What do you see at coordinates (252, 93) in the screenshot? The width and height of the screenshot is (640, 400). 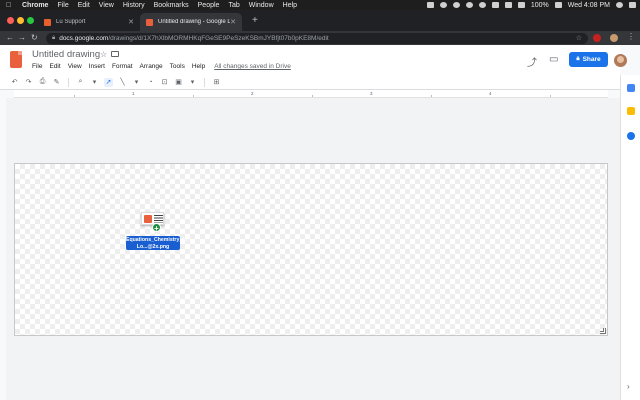 I see `ruler-mark: 2` at bounding box center [252, 93].